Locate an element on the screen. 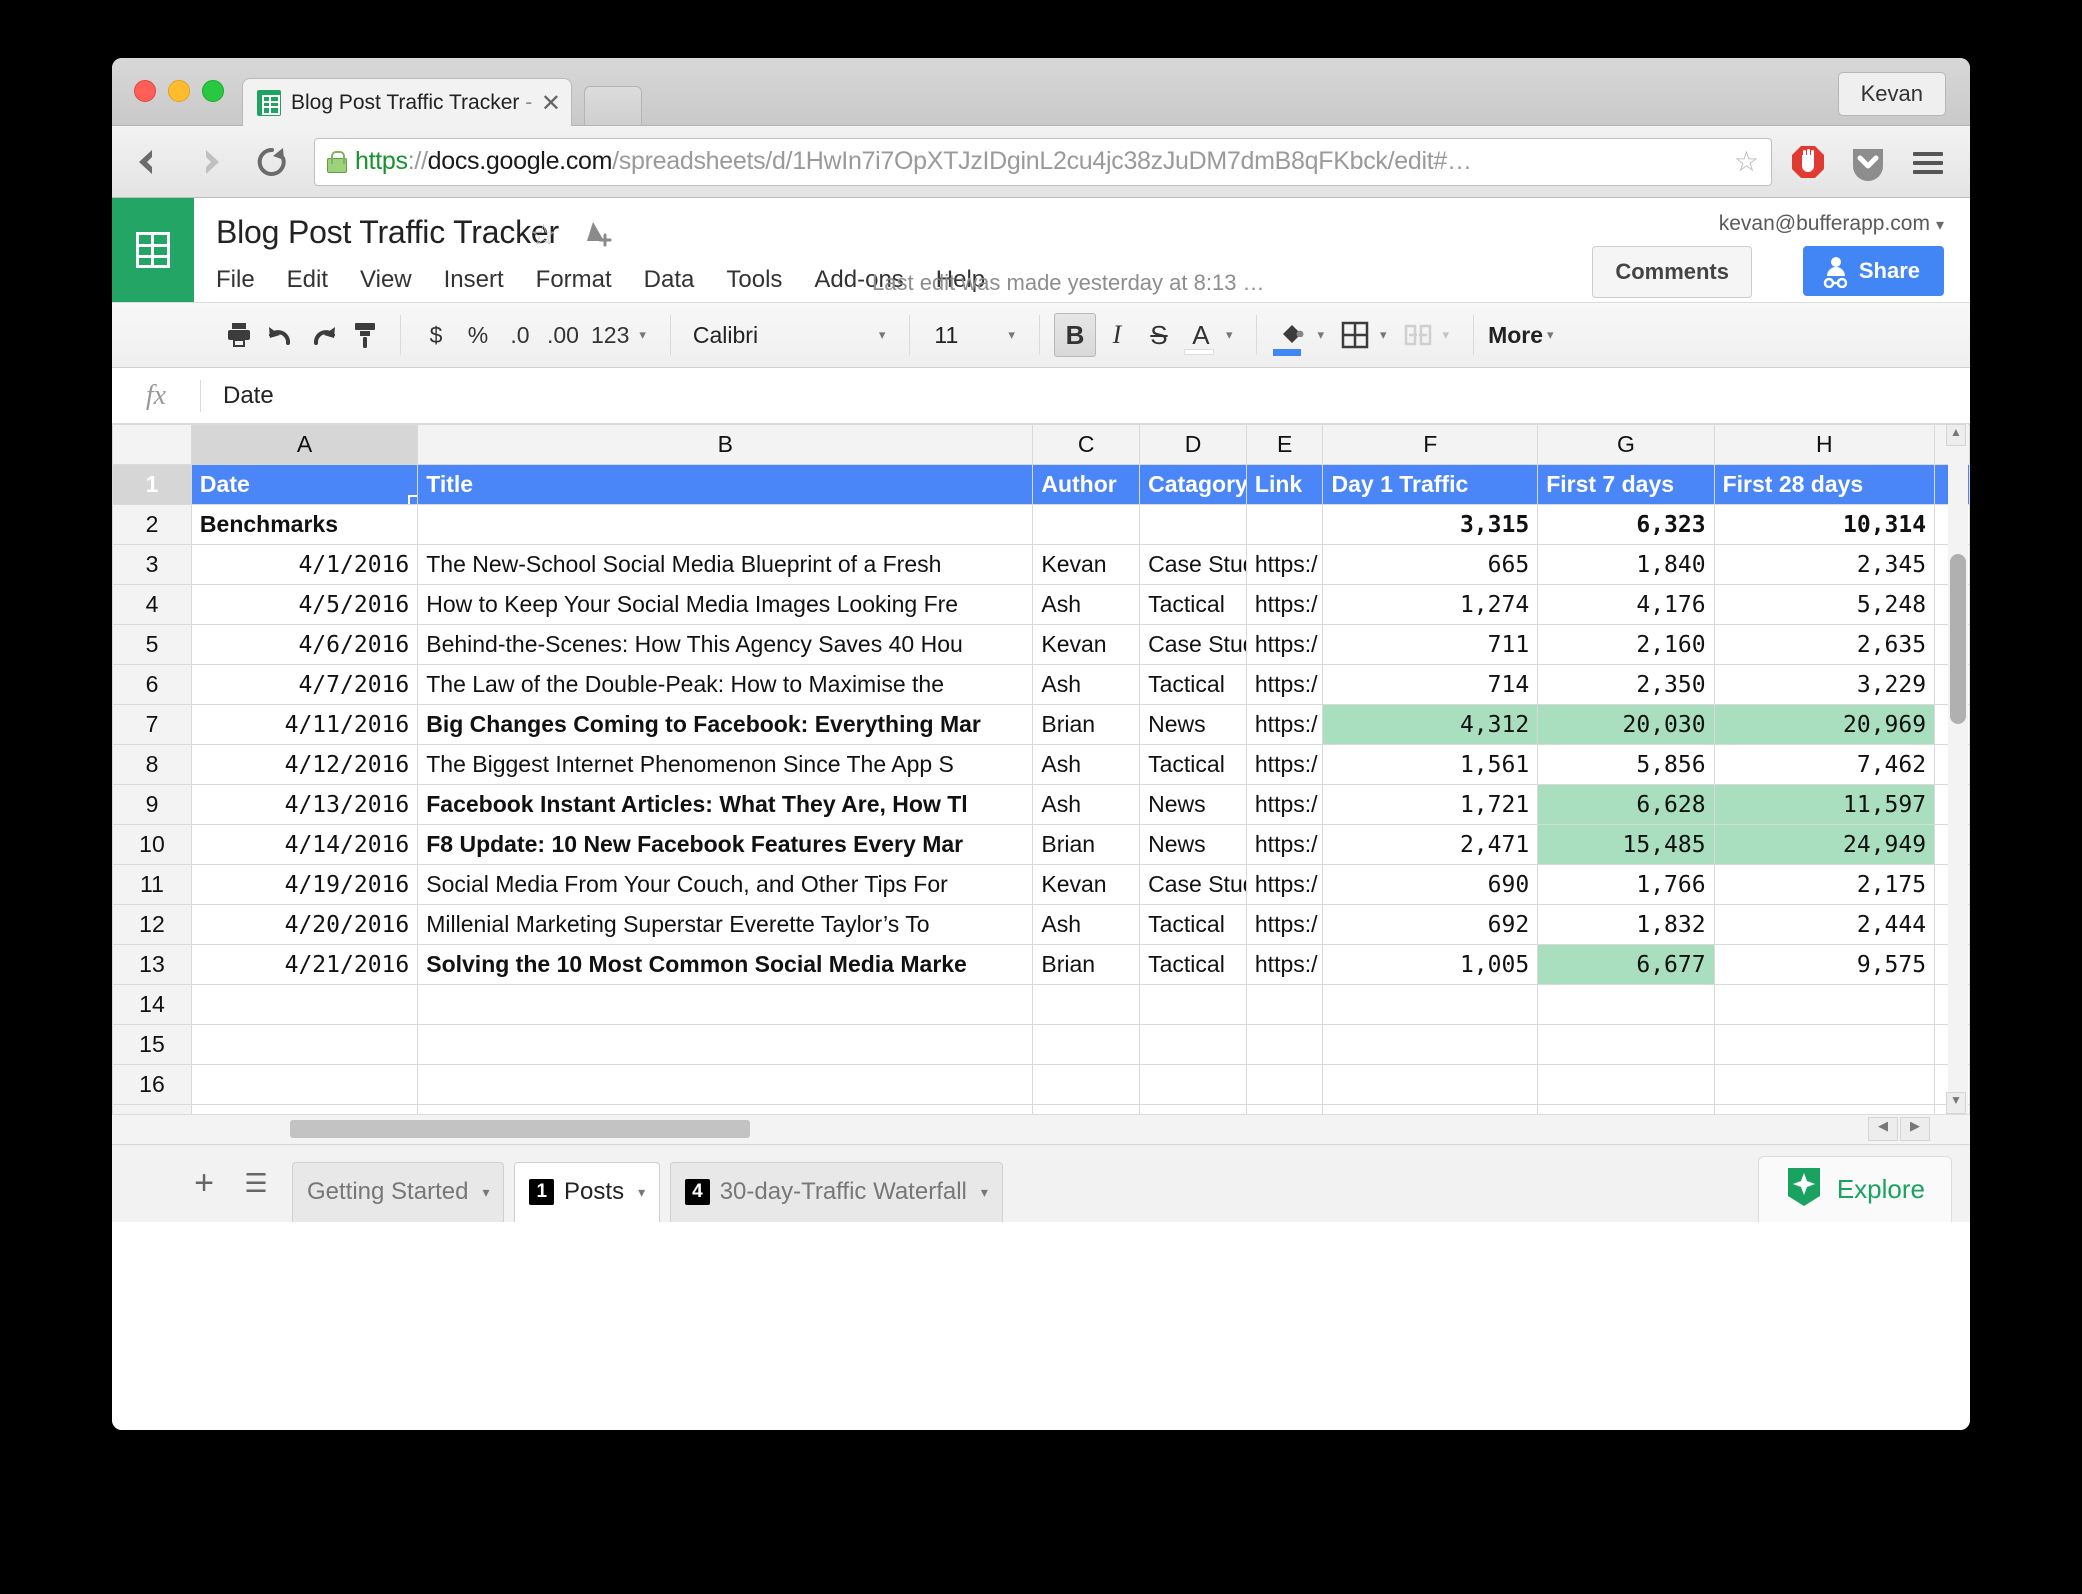  minimize-window-button is located at coordinates (179, 91).